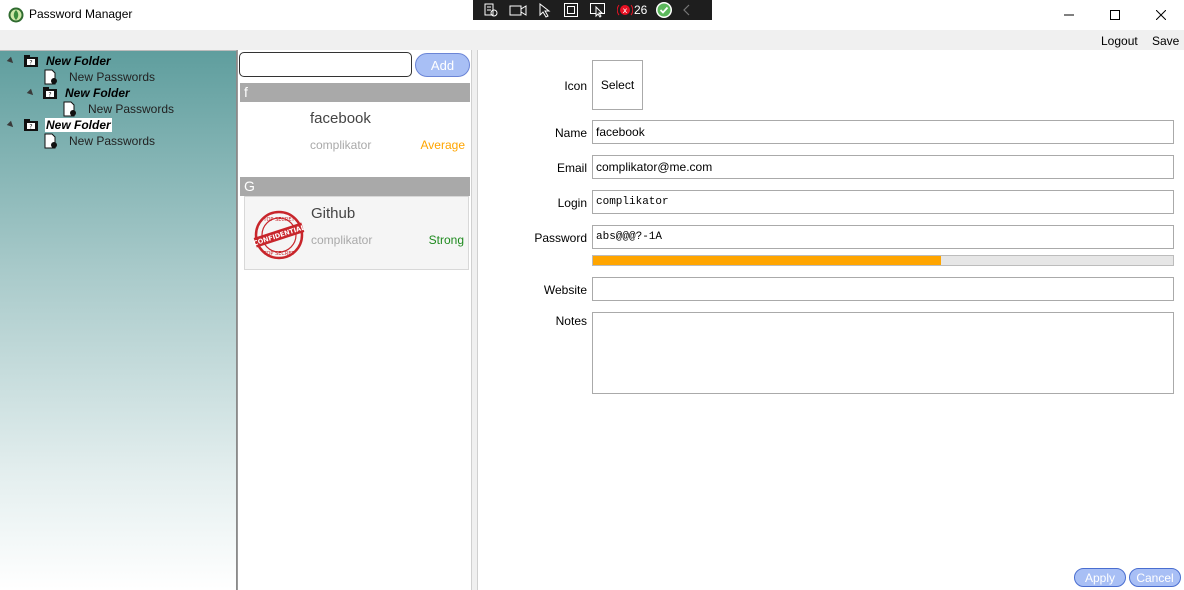  I want to click on video-camera-icon, so click(518, 10).